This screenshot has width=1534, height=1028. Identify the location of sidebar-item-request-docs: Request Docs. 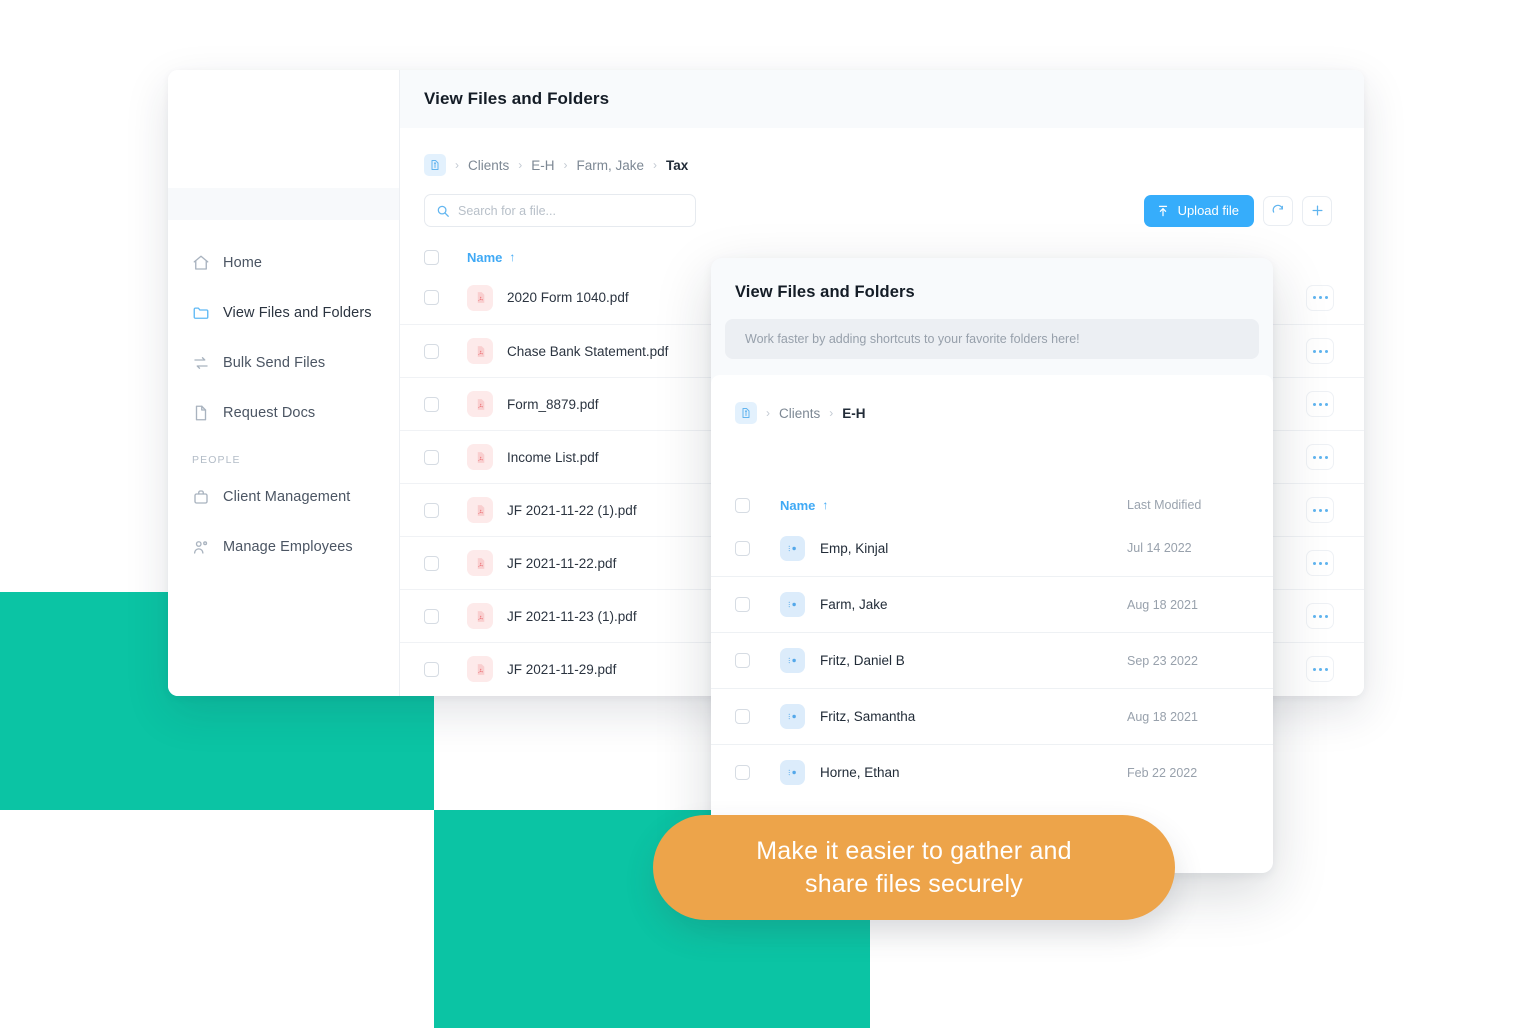
(283, 413).